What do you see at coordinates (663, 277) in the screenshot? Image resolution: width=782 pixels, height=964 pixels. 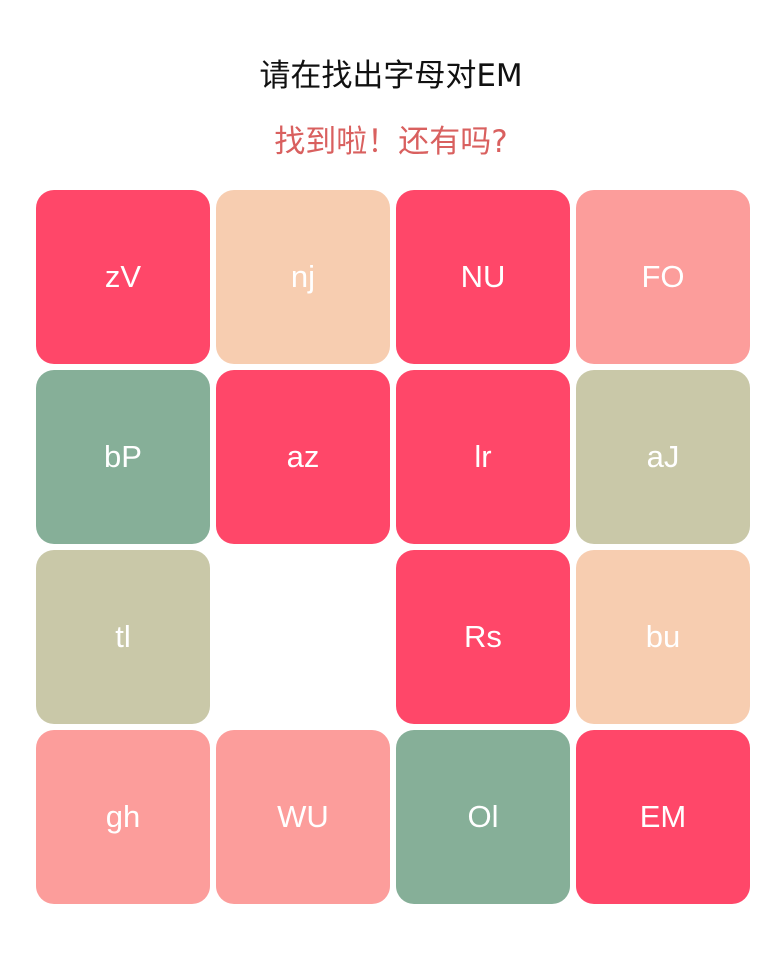 I see `letter-tile: FO` at bounding box center [663, 277].